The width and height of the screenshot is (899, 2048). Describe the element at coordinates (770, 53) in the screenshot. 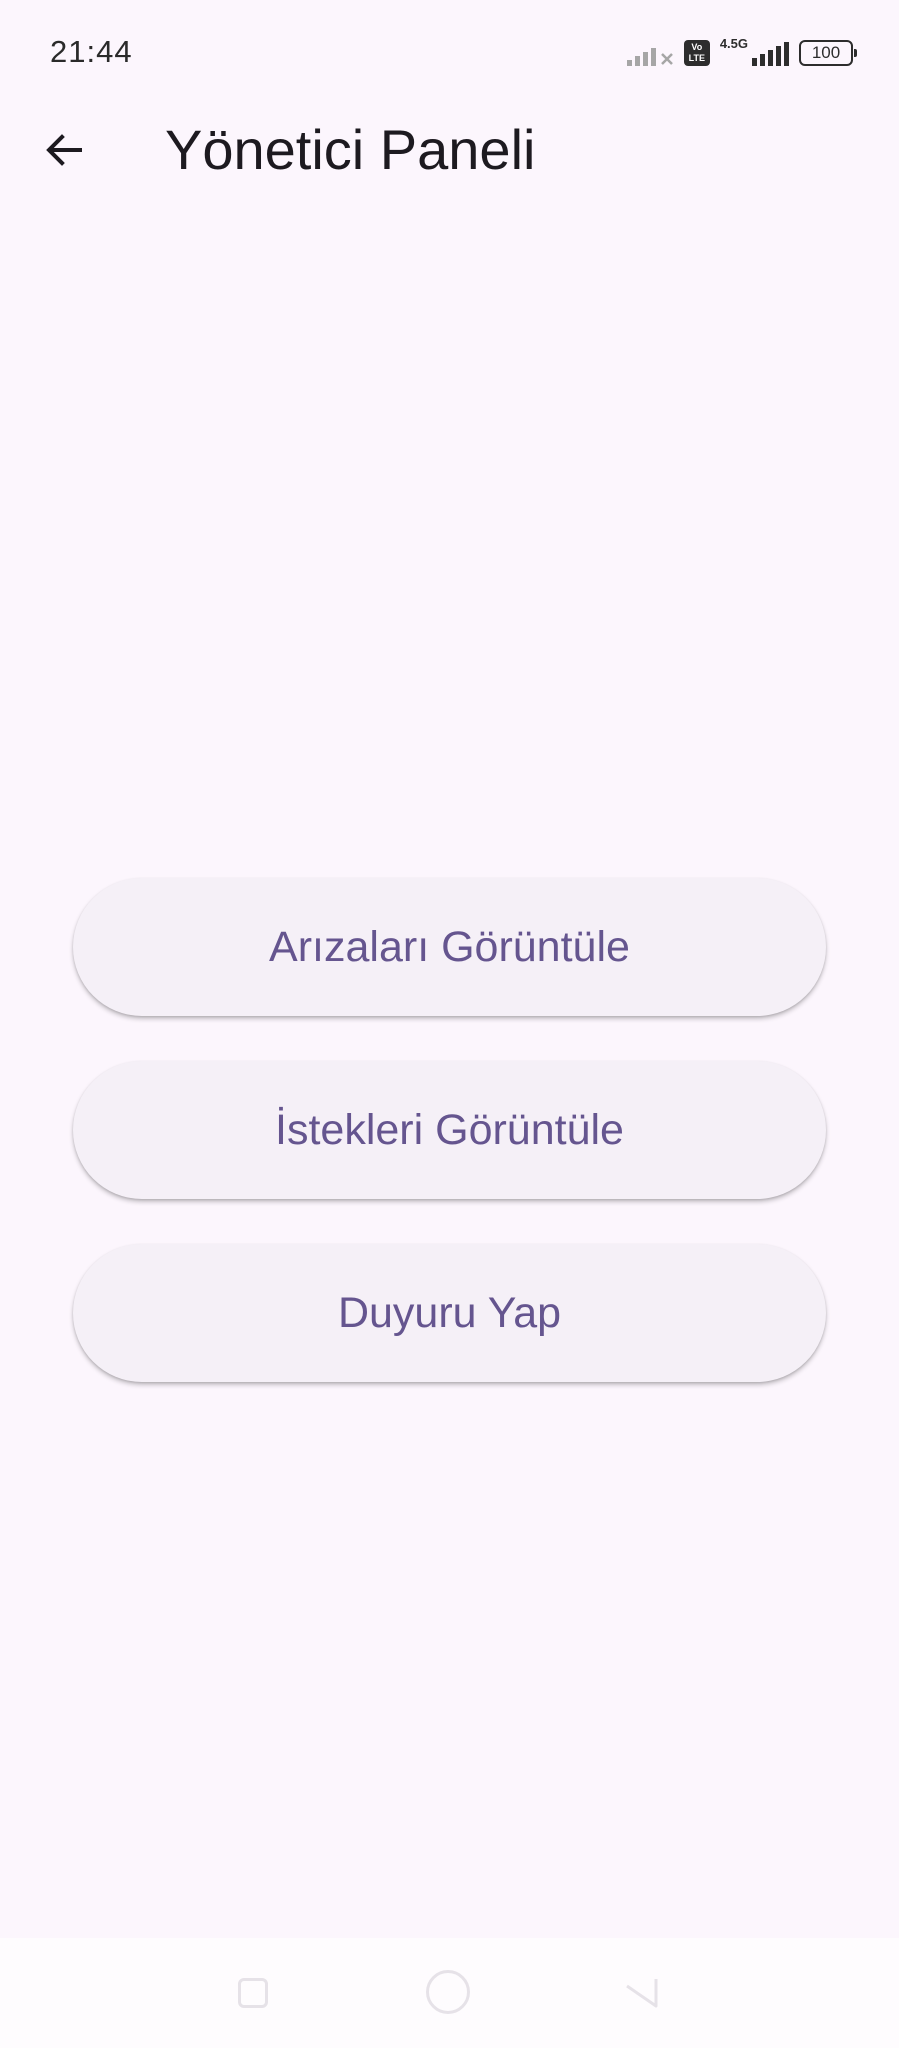

I see `signal-sim2-icon` at that location.